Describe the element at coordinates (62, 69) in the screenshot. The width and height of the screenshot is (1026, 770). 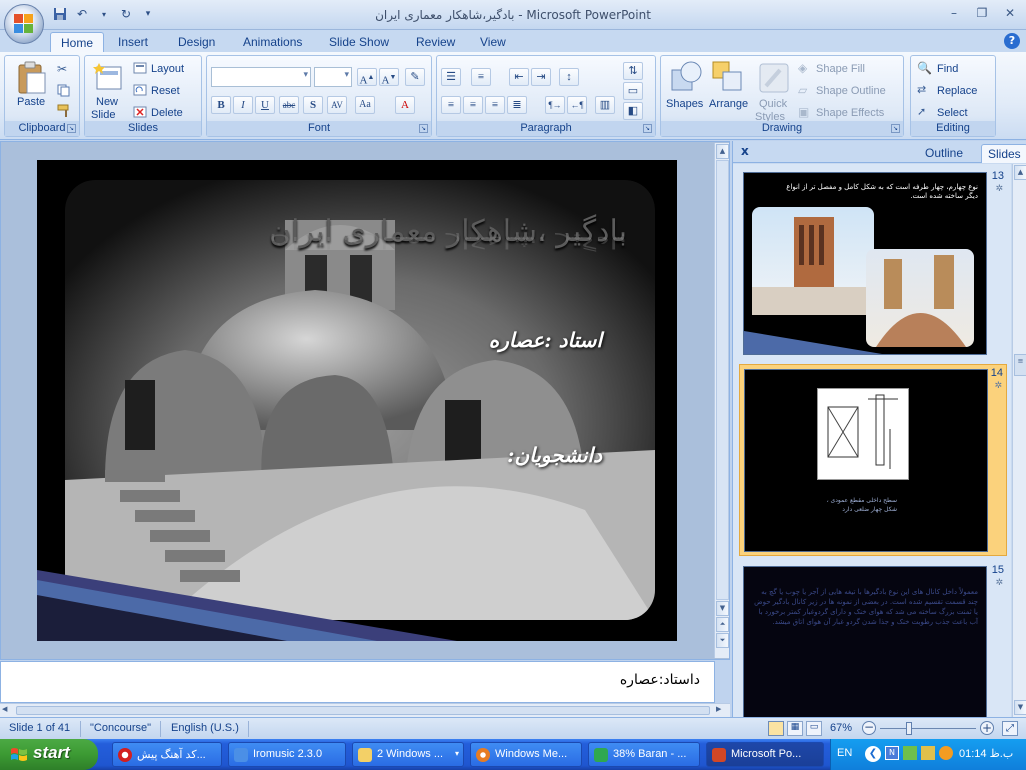
I see `cut-icon: ✂` at that location.